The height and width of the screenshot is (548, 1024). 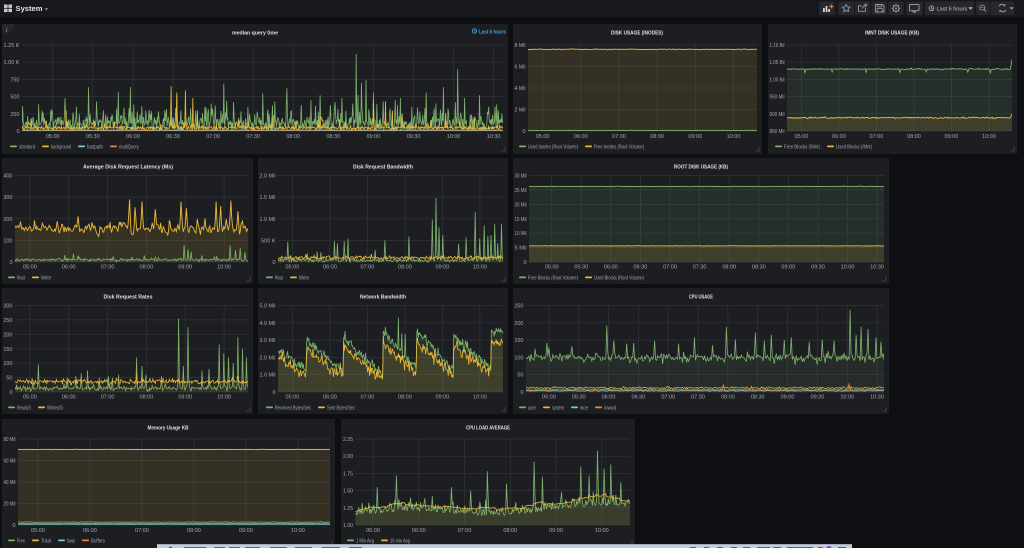 I want to click on svg-text:Average Disk Request Latency (: Average Disk Request Latency (Ms), so click(x=128, y=168).